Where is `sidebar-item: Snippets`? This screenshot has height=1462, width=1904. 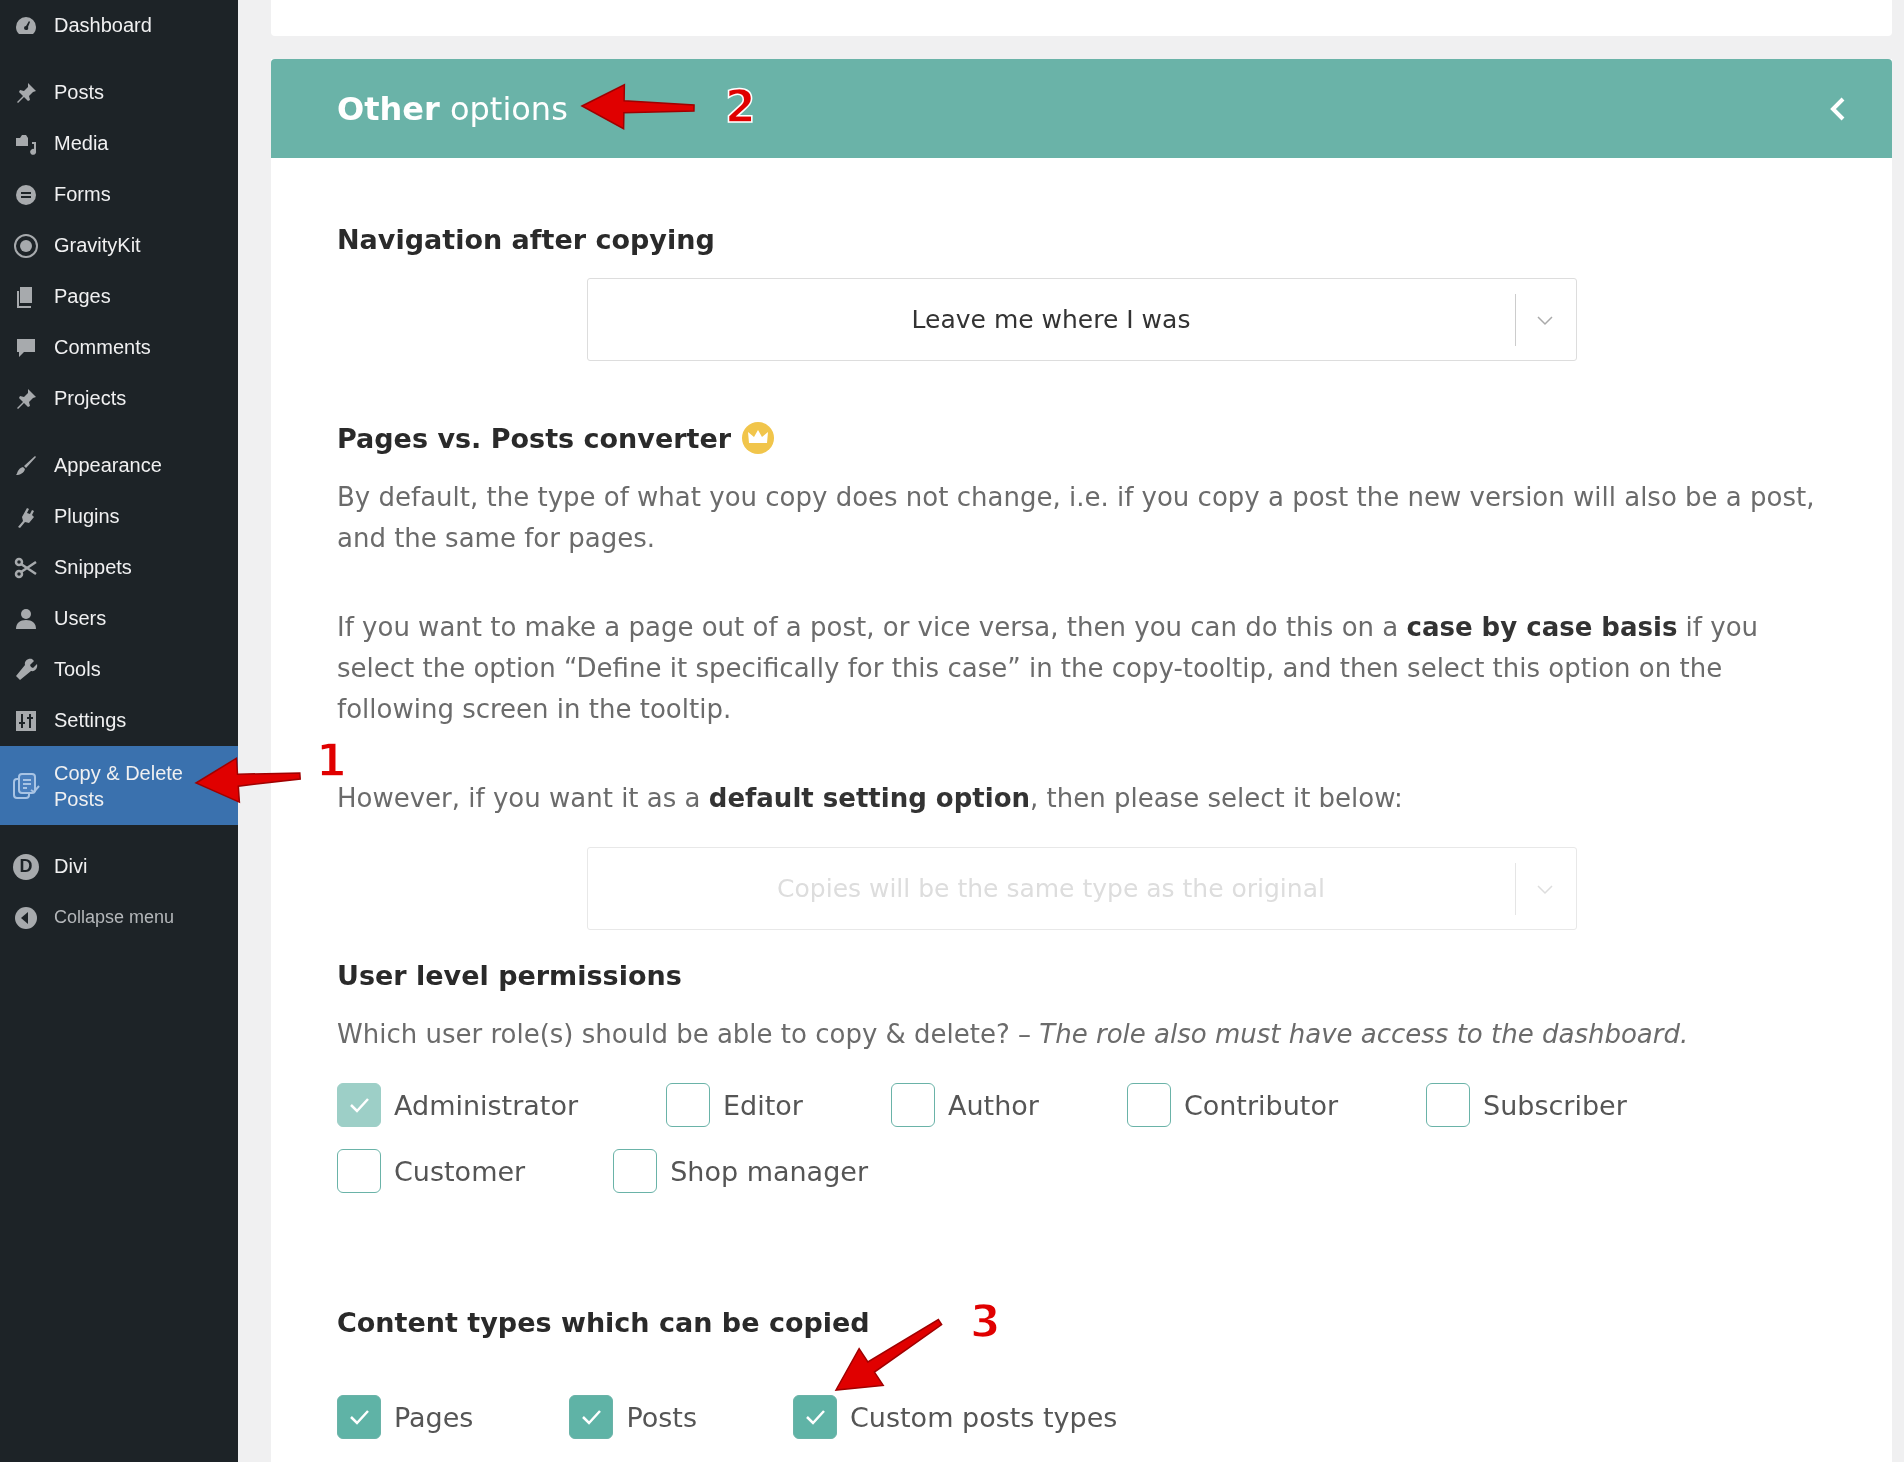 sidebar-item: Snippets is located at coordinates (119, 567).